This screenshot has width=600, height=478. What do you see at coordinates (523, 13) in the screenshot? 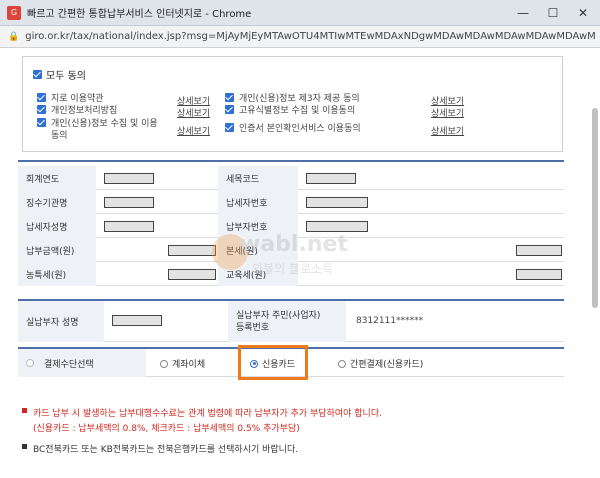
I see `minimize-button: —` at bounding box center [523, 13].